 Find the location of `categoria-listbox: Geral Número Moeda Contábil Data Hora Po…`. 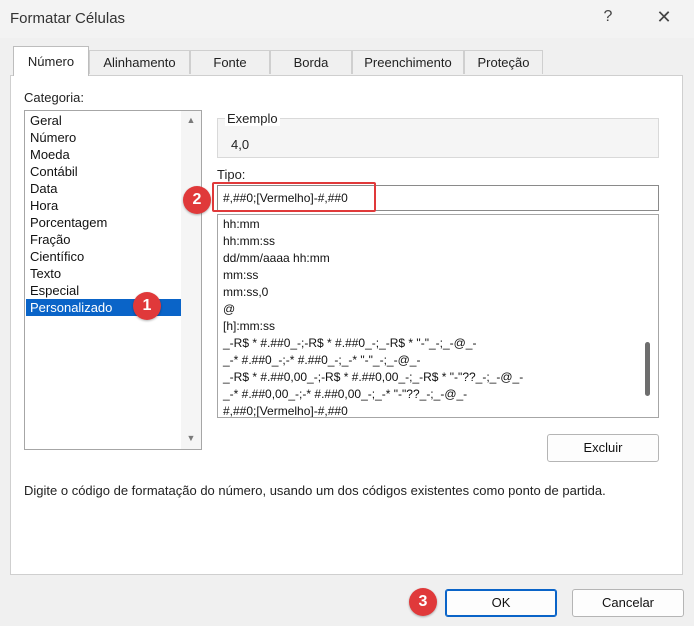

categoria-listbox: Geral Número Moeda Contábil Data Hora Po… is located at coordinates (113, 280).